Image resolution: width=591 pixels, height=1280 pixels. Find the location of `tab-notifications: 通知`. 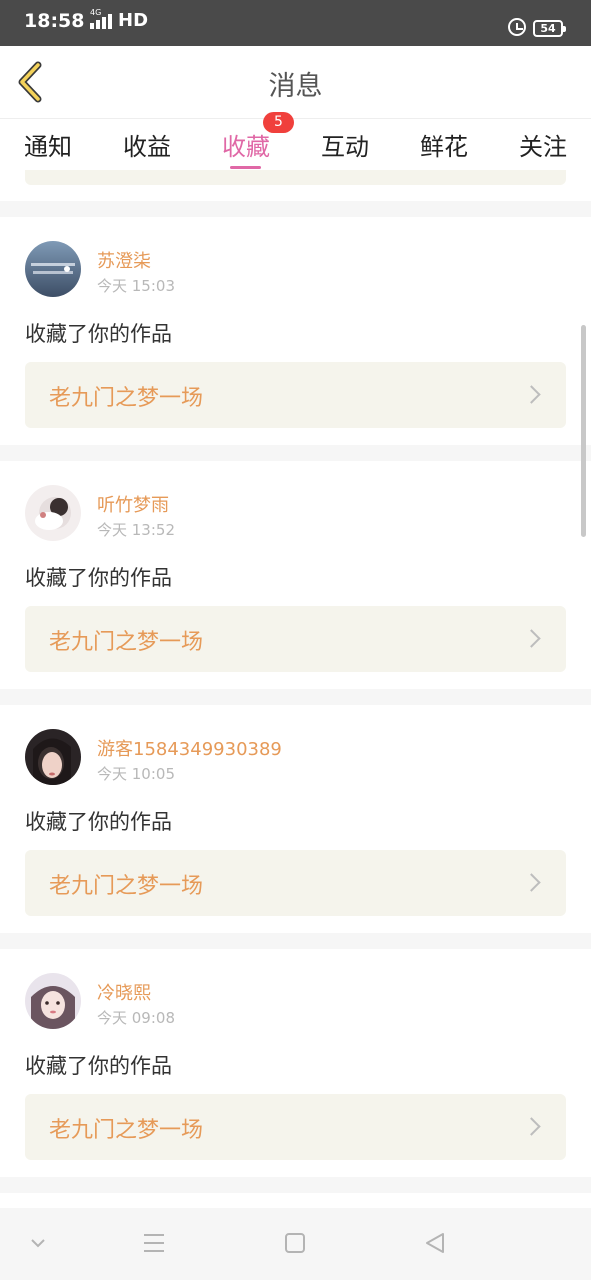

tab-notifications: 通知 is located at coordinates (48, 144).